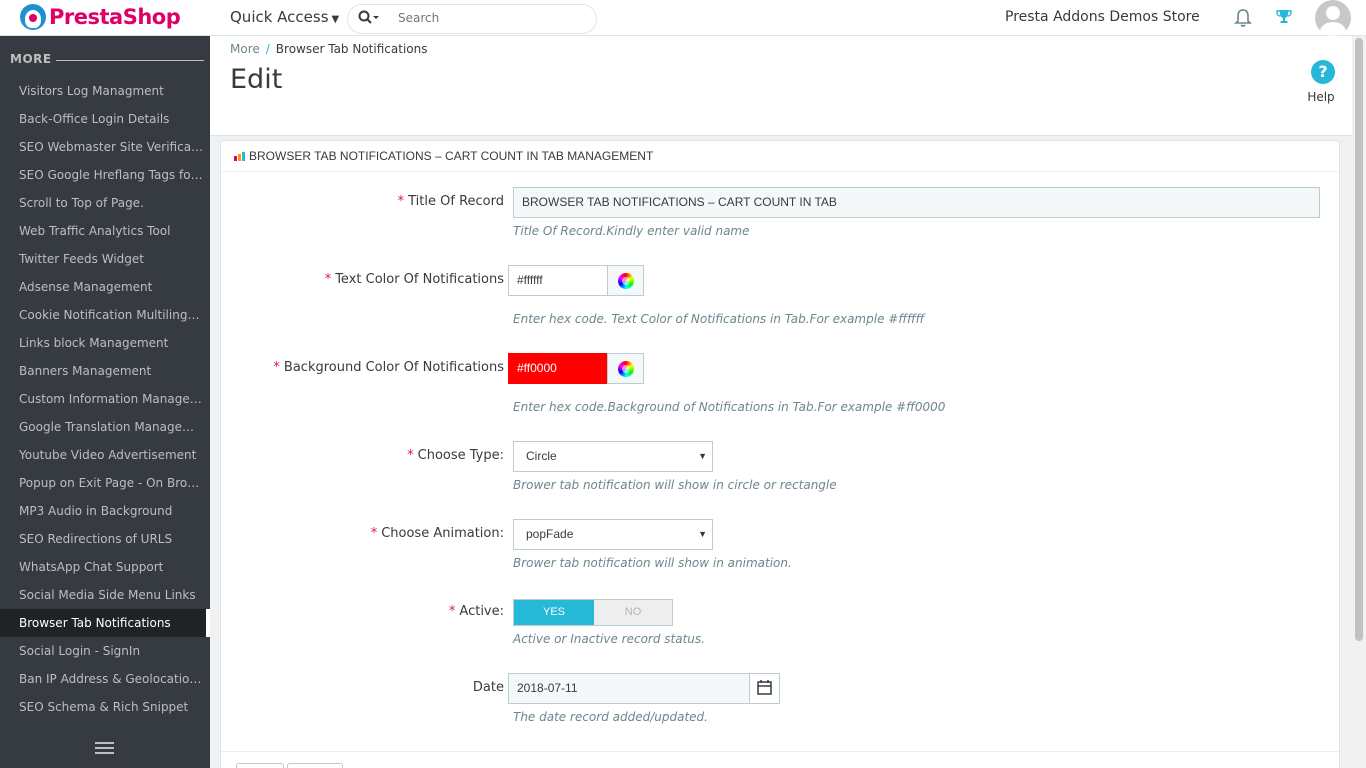 The height and width of the screenshot is (768, 1366). What do you see at coordinates (558, 368) in the screenshot?
I see `bg-color-input: #ff0000` at bounding box center [558, 368].